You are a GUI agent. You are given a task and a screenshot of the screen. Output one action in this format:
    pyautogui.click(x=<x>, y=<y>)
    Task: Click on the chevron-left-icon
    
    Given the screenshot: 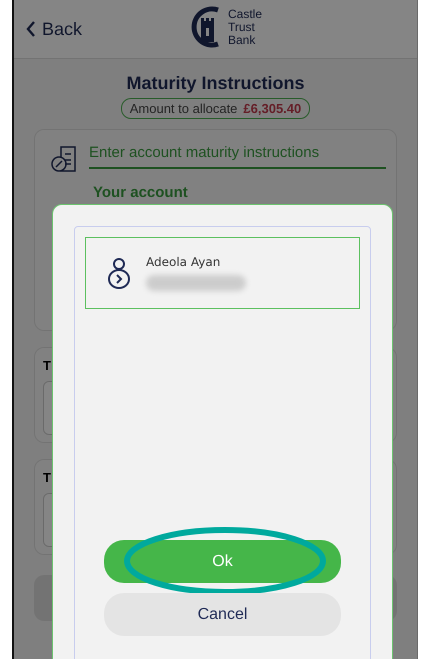 What is the action you would take?
    pyautogui.click(x=31, y=29)
    